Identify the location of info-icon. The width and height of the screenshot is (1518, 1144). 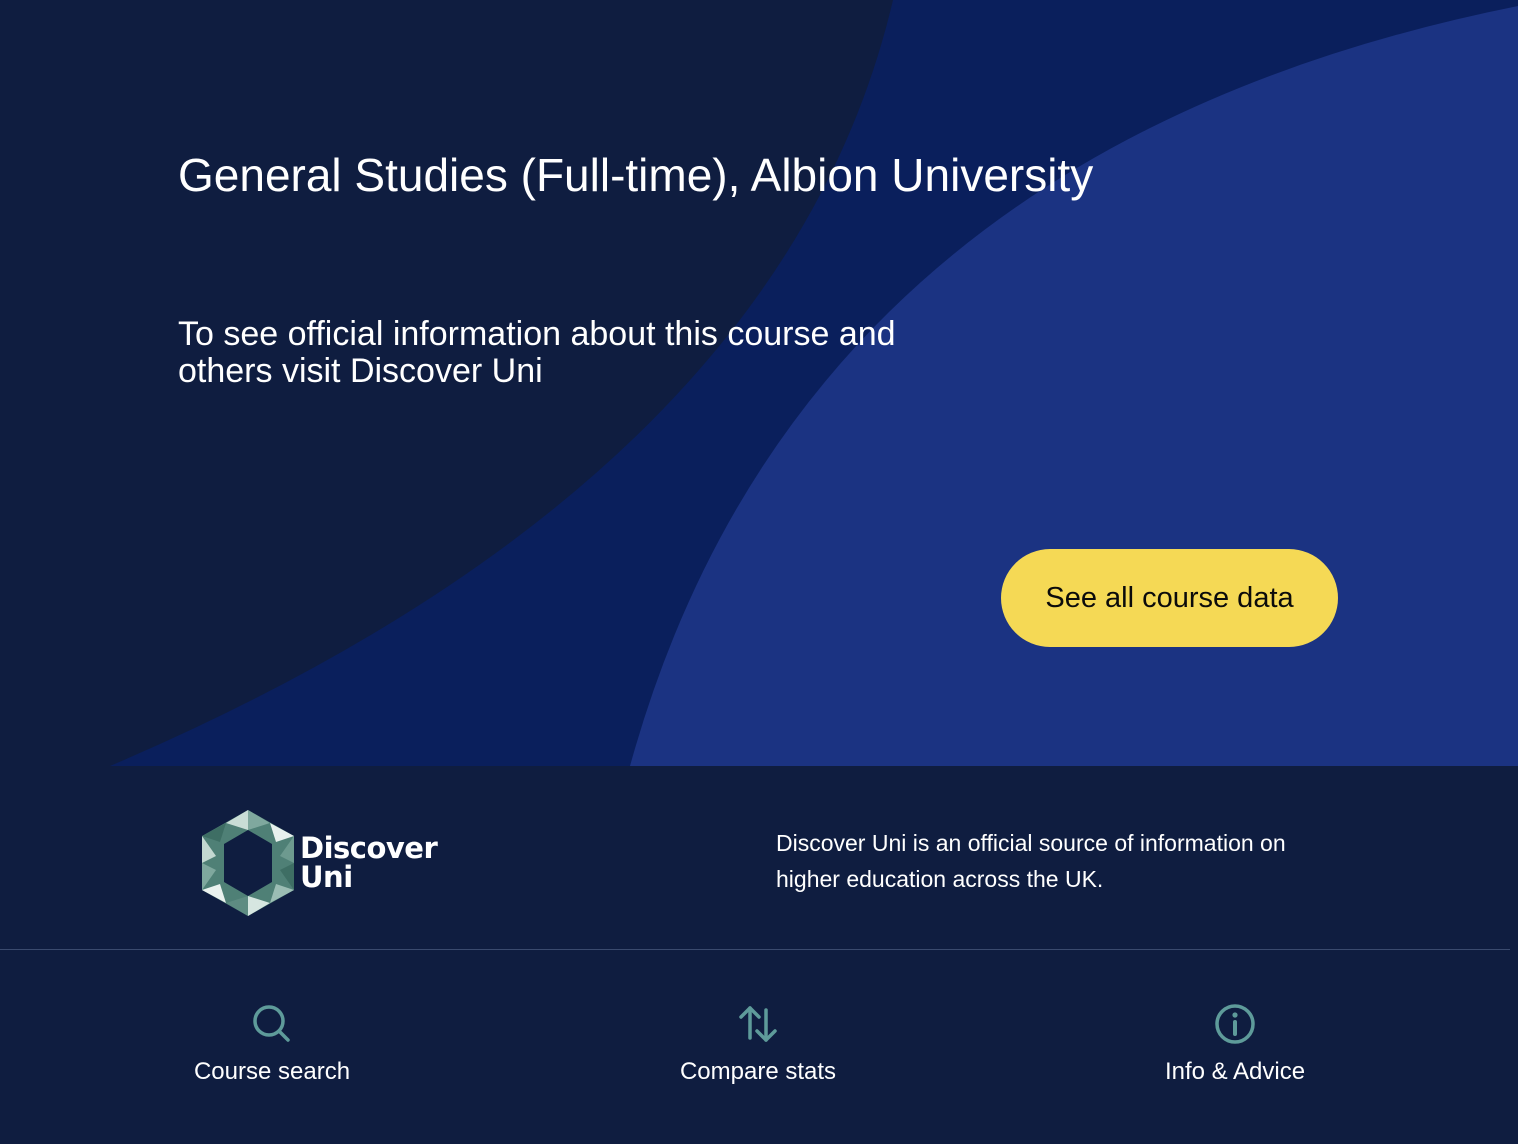
(1235, 1024).